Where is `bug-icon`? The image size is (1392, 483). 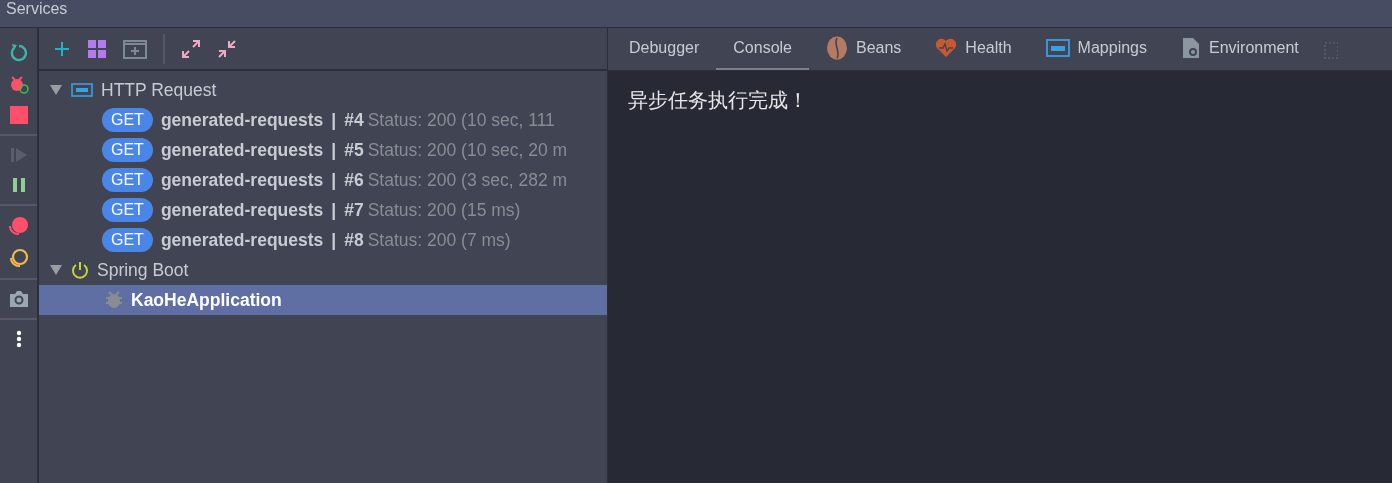 bug-icon is located at coordinates (114, 300).